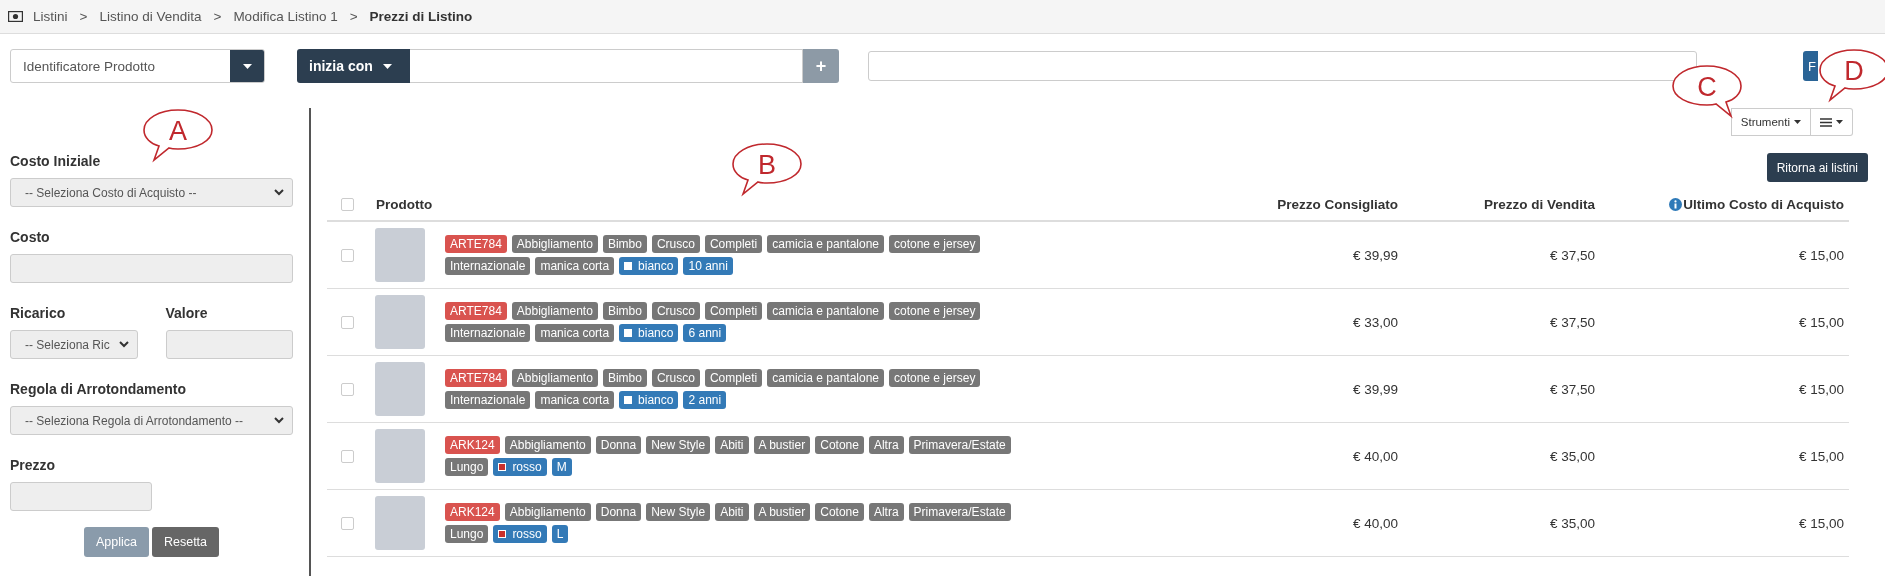  Describe the element at coordinates (404, 204) in the screenshot. I see `column-header: Prodotto` at that location.